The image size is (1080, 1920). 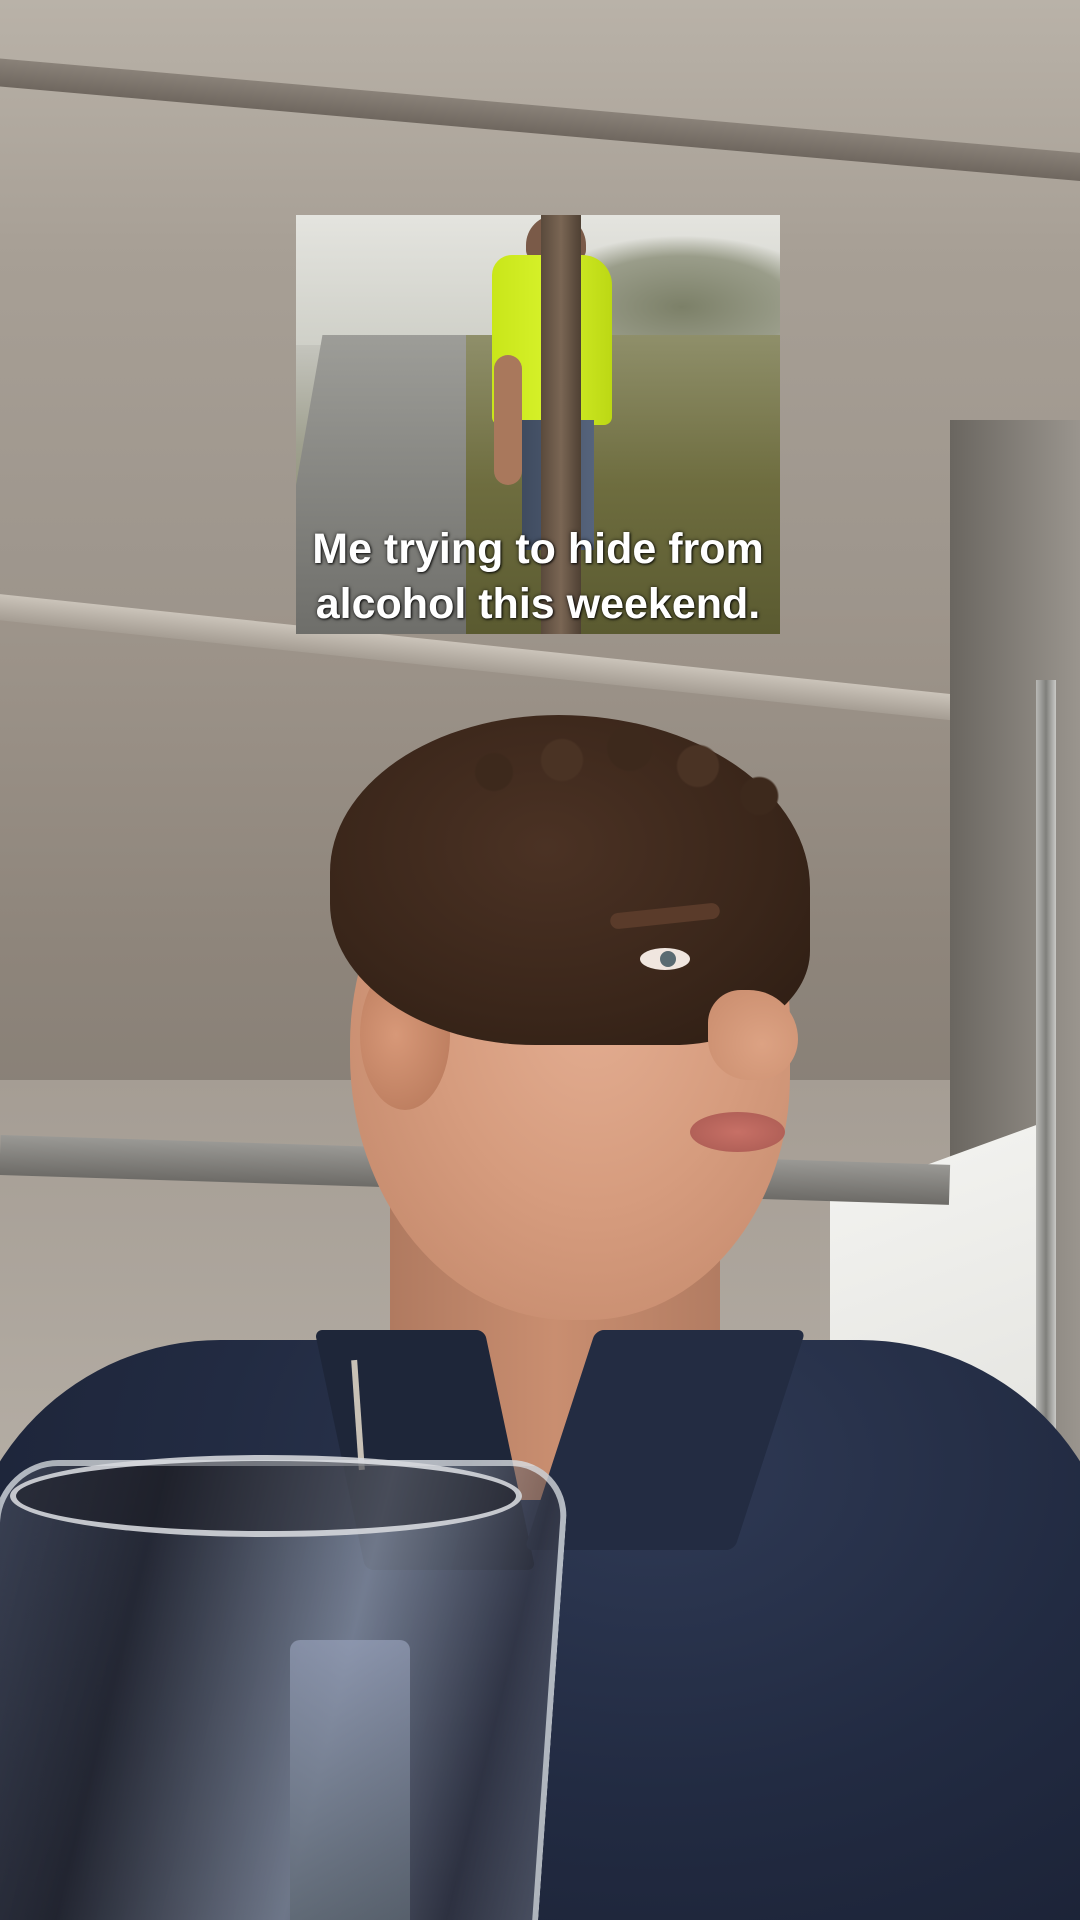 I want to click on lips, so click(x=737, y=1132).